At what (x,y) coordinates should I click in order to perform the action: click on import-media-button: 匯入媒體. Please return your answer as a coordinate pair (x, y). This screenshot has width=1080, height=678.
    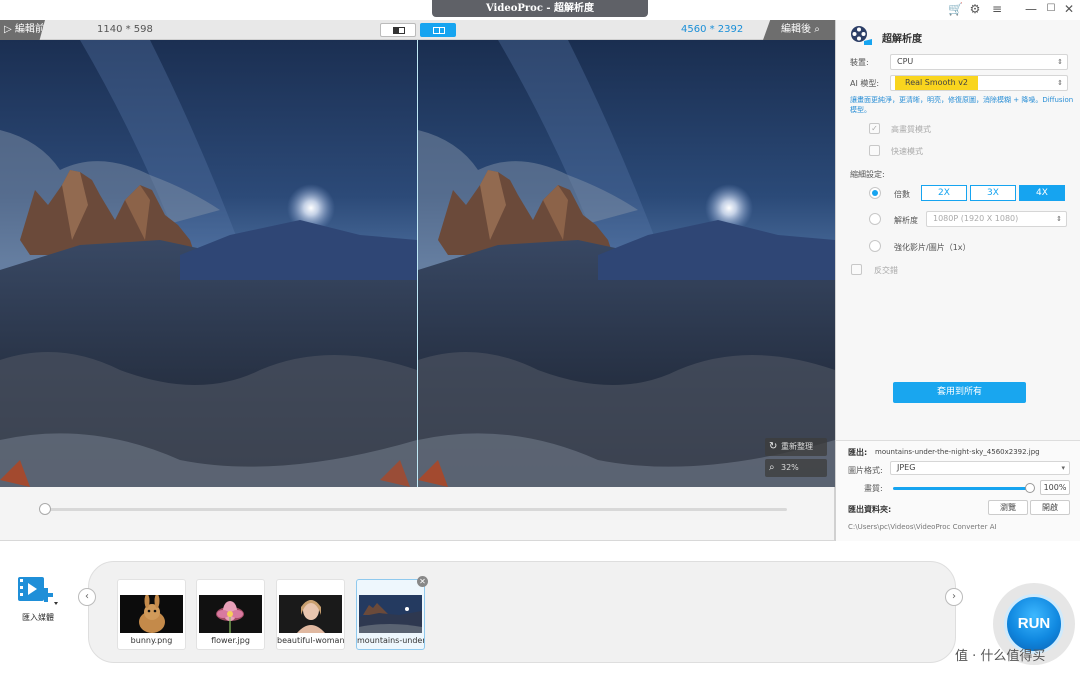
    Looking at the image, I should click on (38, 599).